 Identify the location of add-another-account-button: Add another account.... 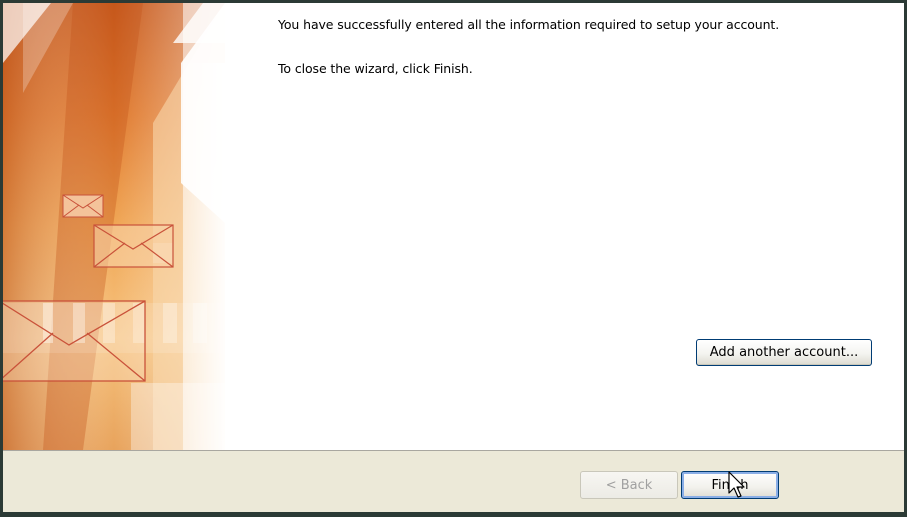
(784, 352).